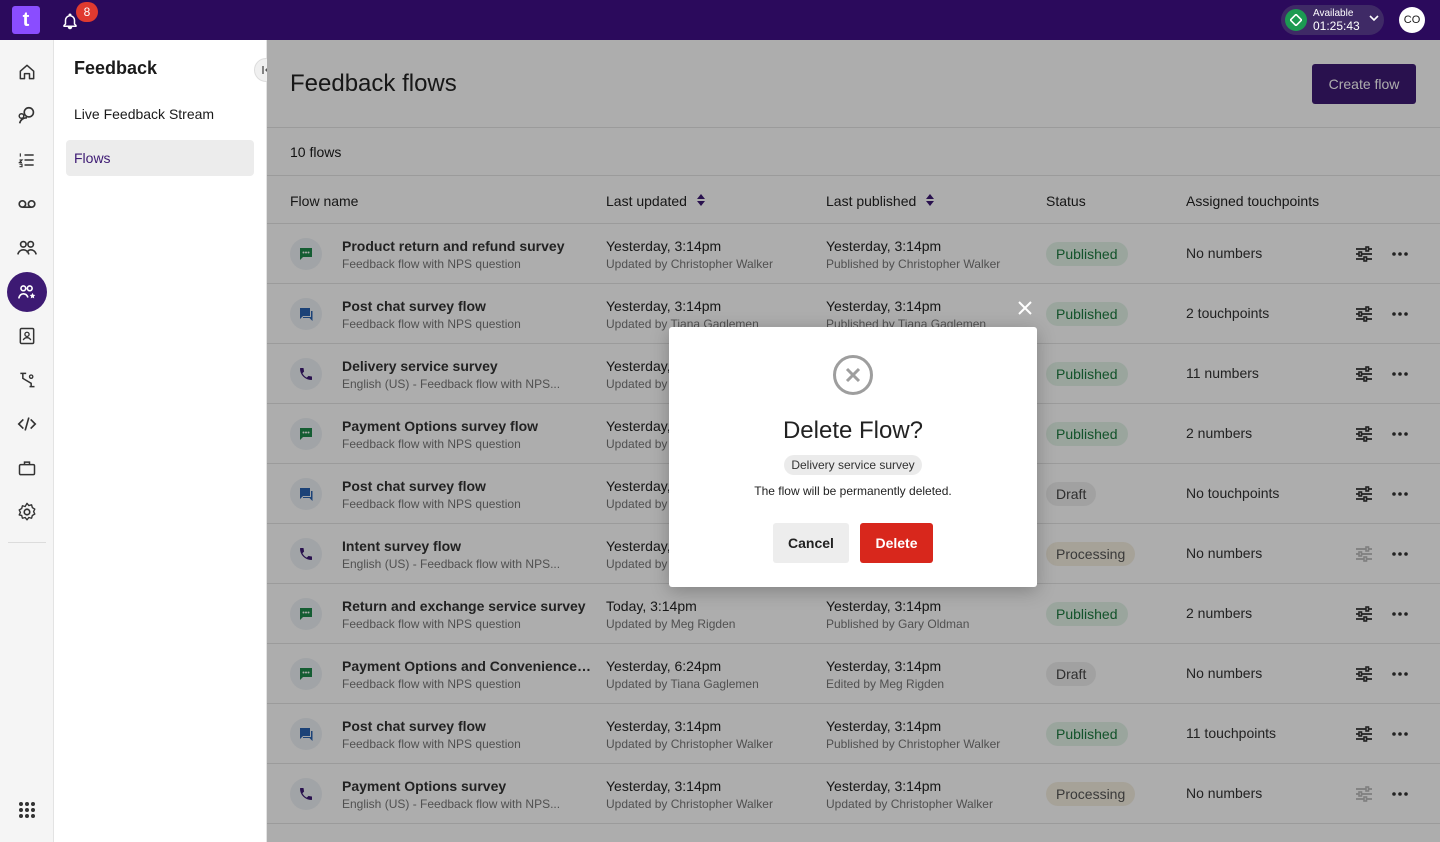 The image size is (1440, 842). I want to click on code-icon, so click(27, 424).